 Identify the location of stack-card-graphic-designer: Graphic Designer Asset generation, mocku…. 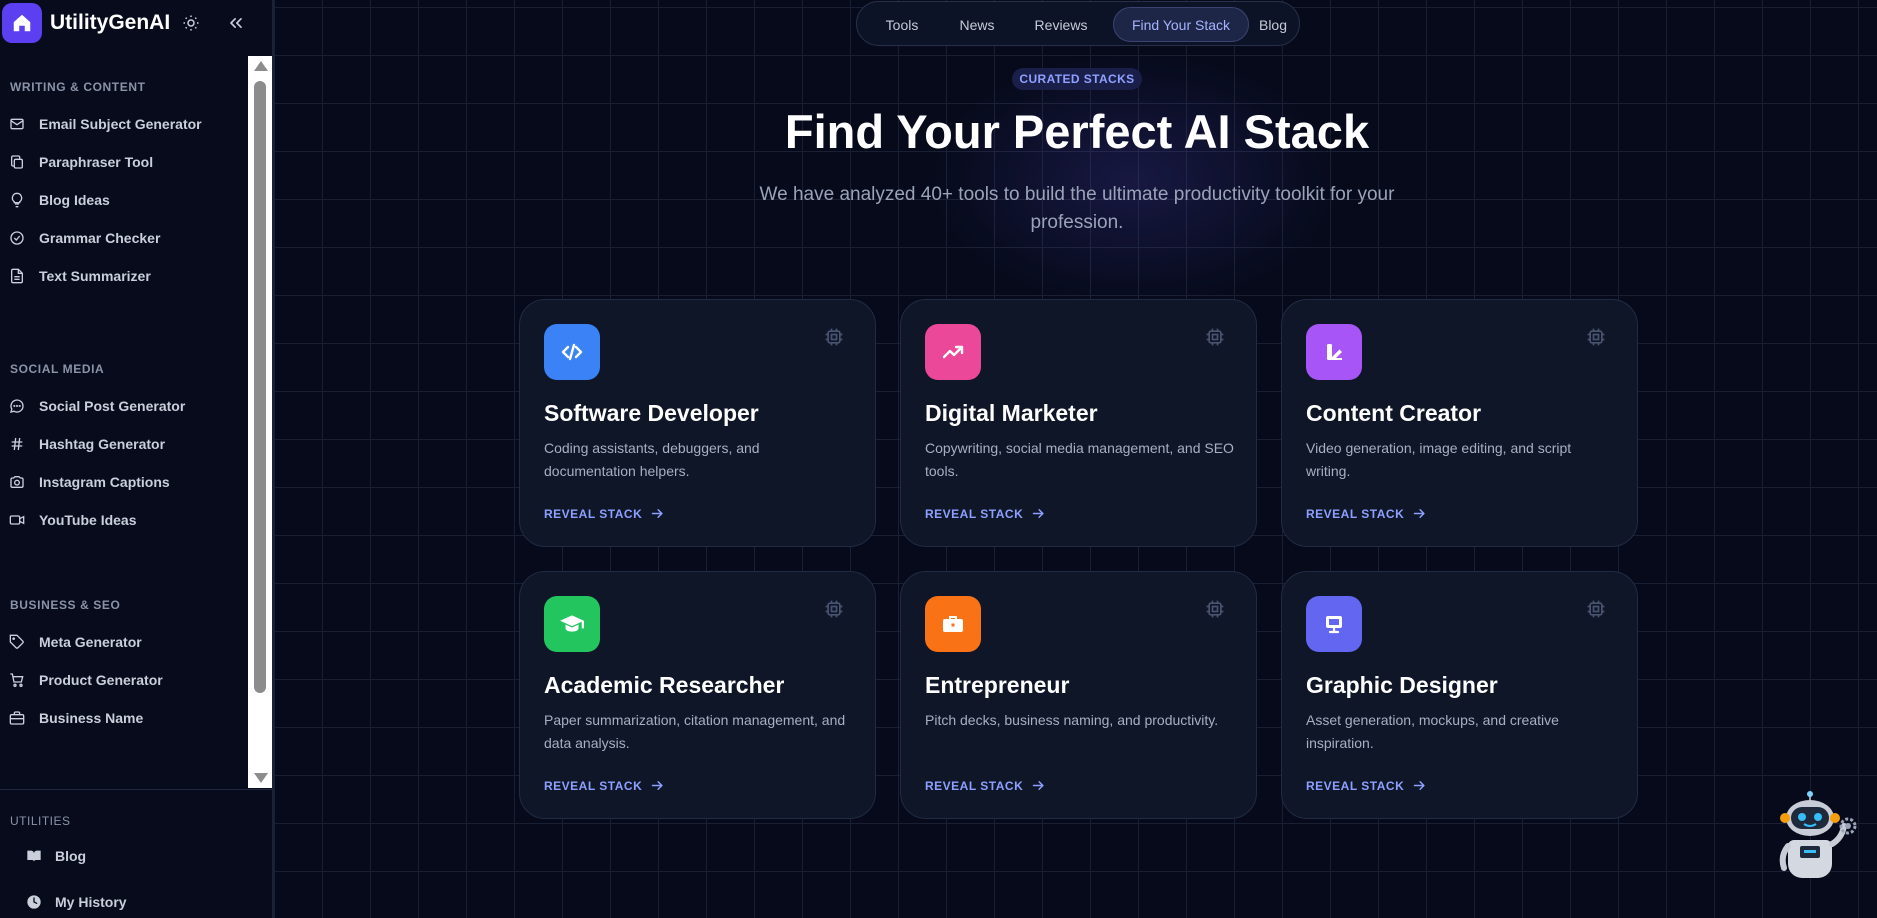
(1459, 695).